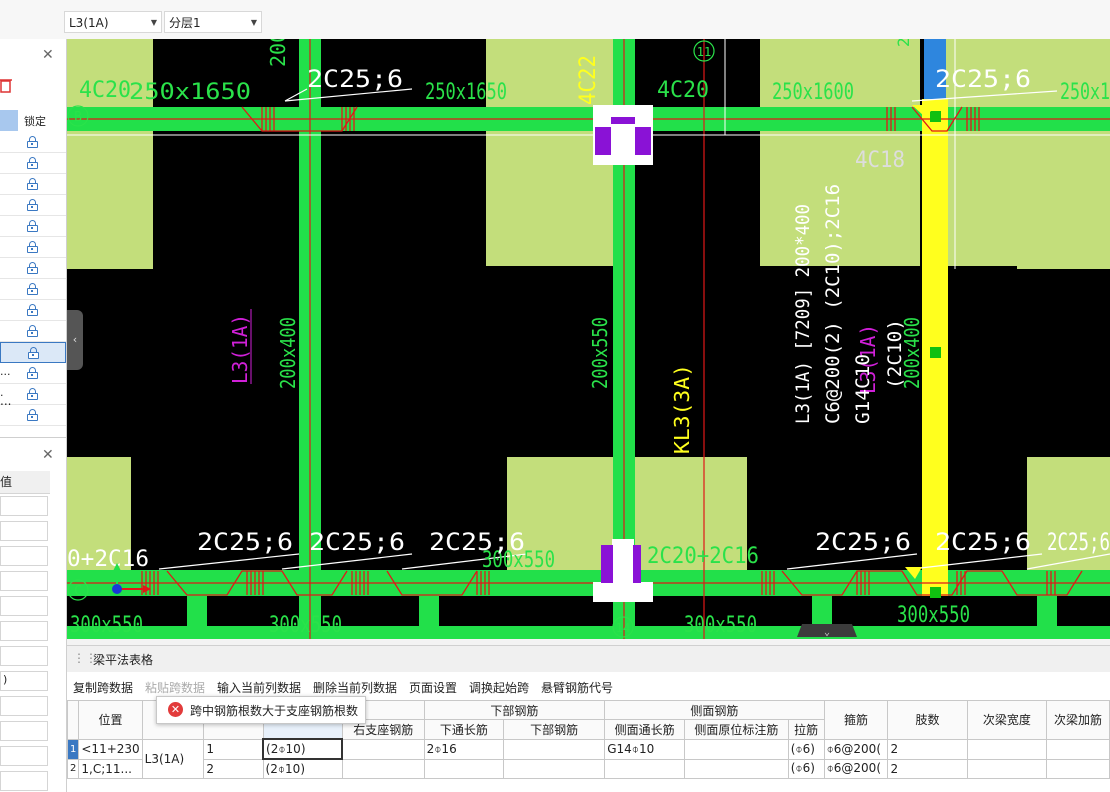  What do you see at coordinates (577, 687) in the screenshot?
I see `cantilever-code-button: 悬臂钢筋代号` at bounding box center [577, 687].